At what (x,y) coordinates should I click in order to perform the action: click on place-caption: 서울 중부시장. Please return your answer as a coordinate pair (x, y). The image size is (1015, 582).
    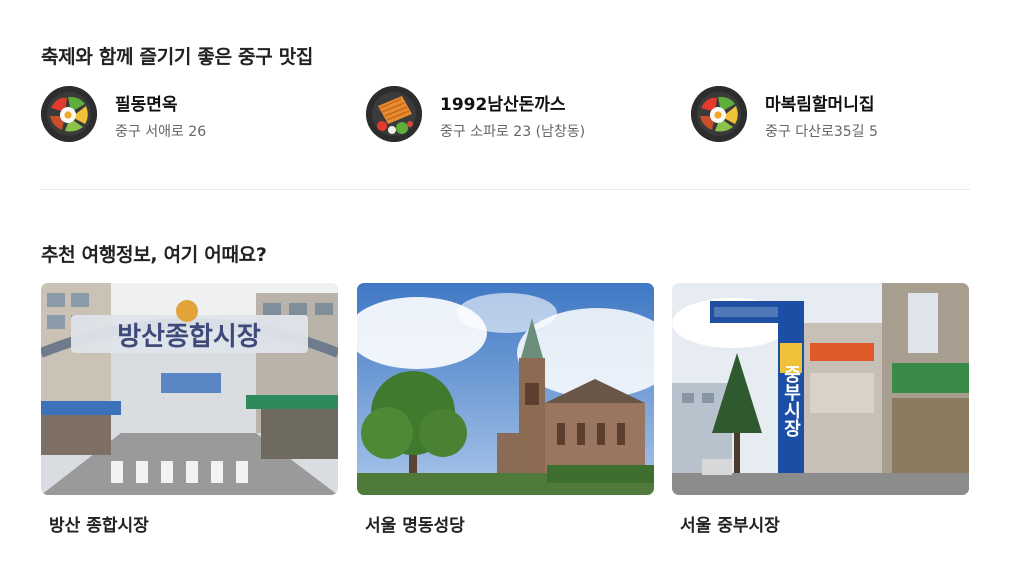
    Looking at the image, I should click on (730, 526).